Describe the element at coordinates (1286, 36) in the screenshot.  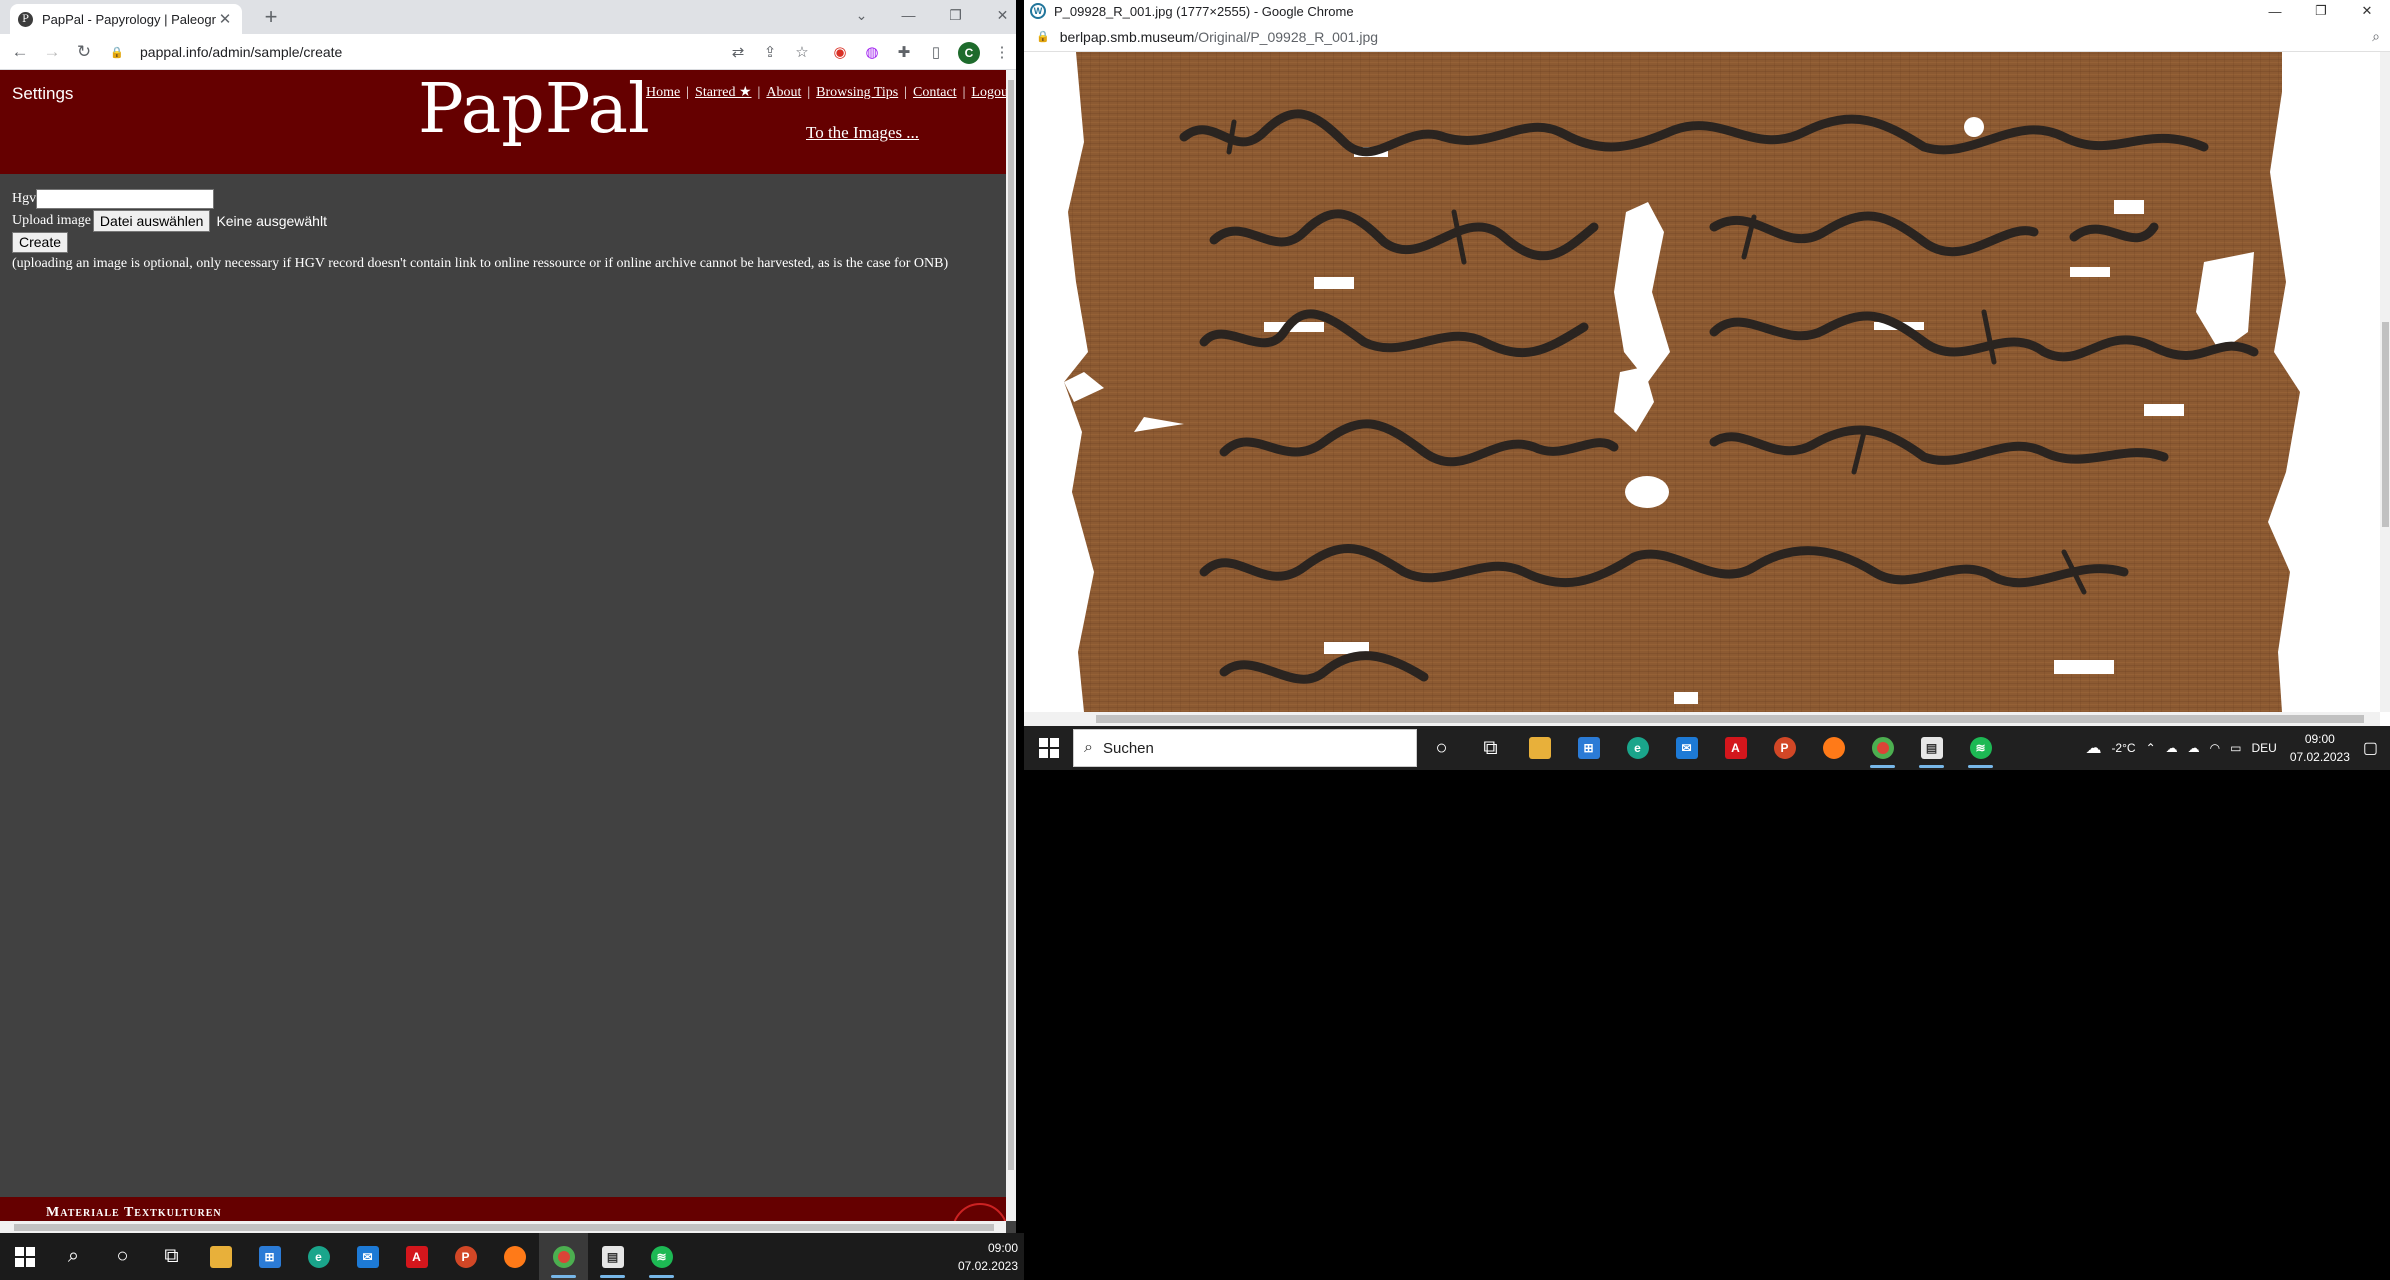
I see `url-path: /Original/P_09928_R_001.jpg` at that location.